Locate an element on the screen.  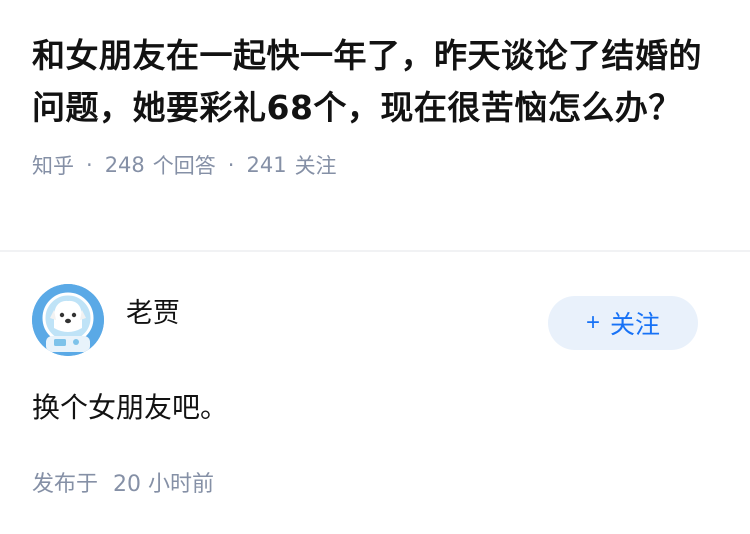
question-meta: 知乎 · 248 个回答 · 241 关注 is located at coordinates (375, 165).